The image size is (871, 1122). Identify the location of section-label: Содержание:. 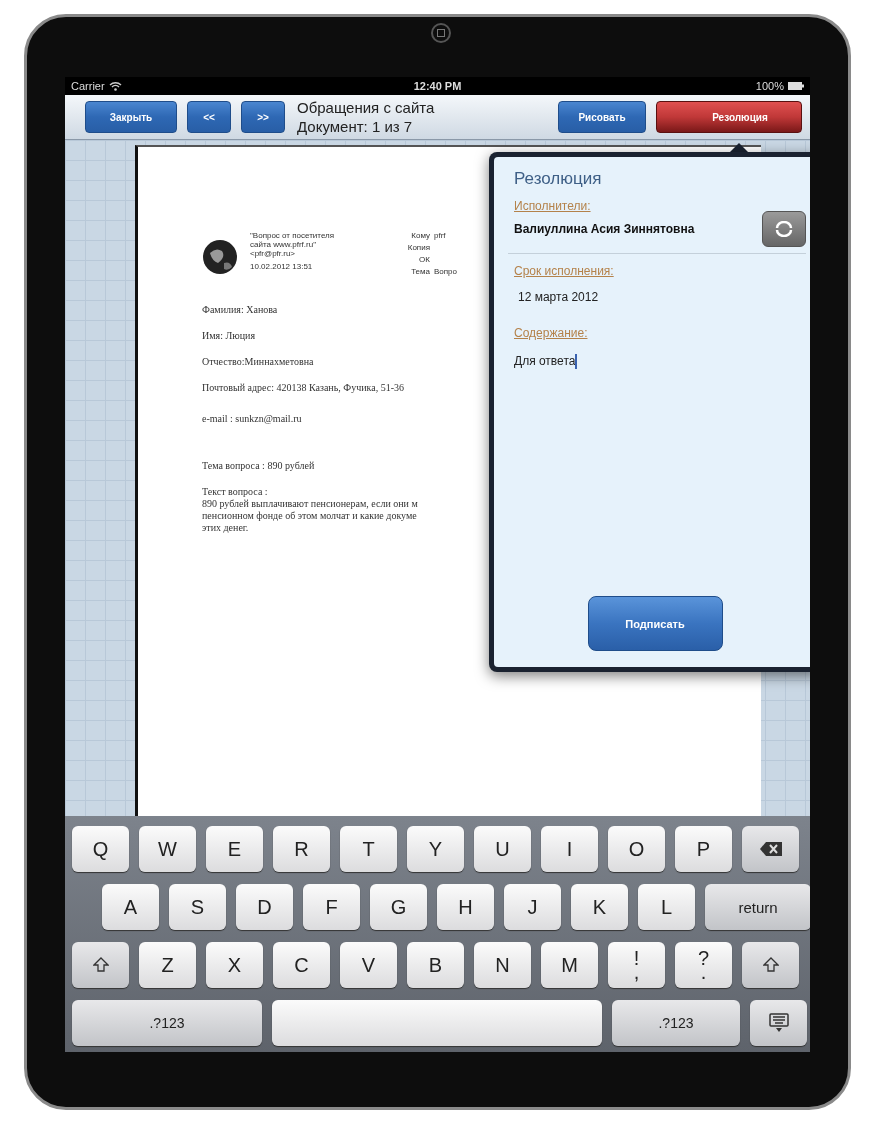
(551, 333).